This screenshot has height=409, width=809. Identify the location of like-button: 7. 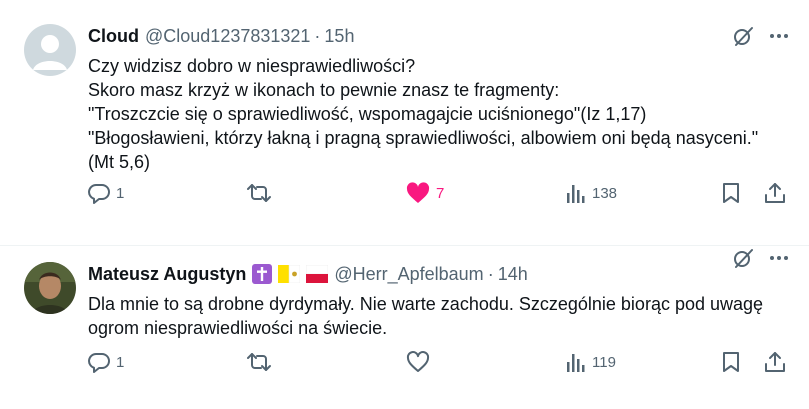
(425, 193).